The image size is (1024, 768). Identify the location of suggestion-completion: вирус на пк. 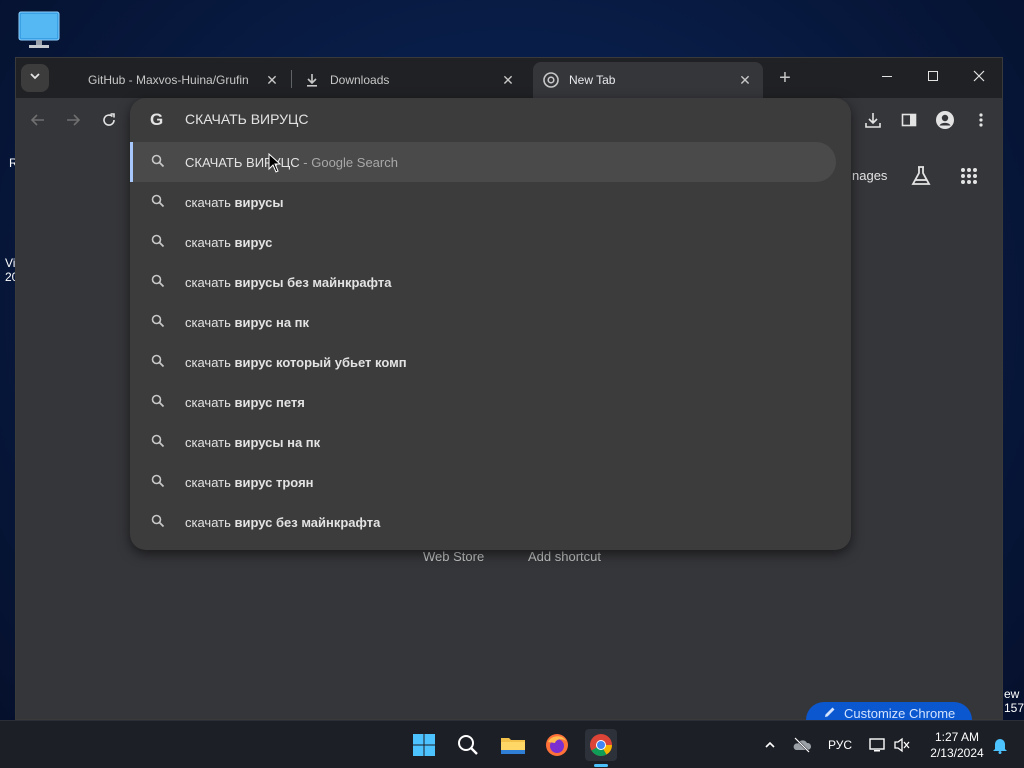
(272, 322).